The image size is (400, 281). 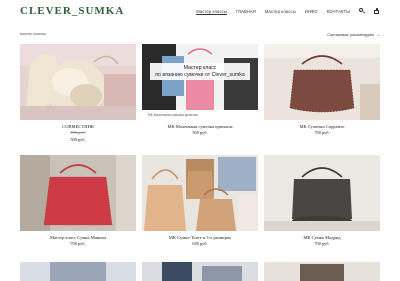 I want to click on product-card: СОВМЕСТНИК 700 руб. 500 руб., so click(x=78, y=93).